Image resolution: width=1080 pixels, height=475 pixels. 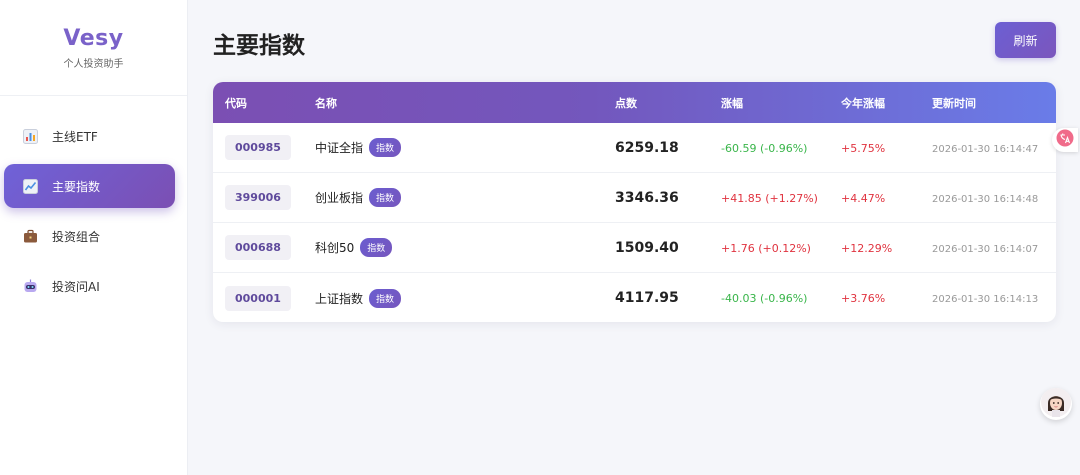 I want to click on sidebar-item-indices: 主要指数, so click(x=89, y=186).